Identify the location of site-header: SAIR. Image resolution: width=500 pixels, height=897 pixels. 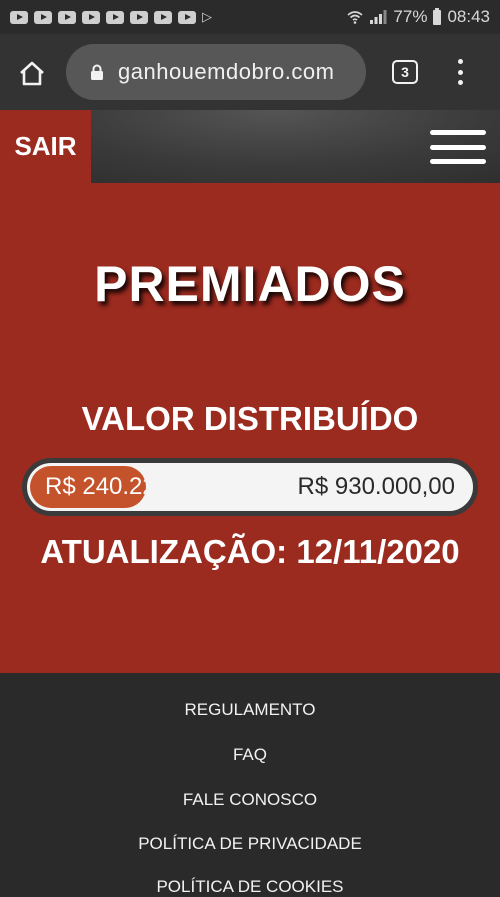
(250, 146).